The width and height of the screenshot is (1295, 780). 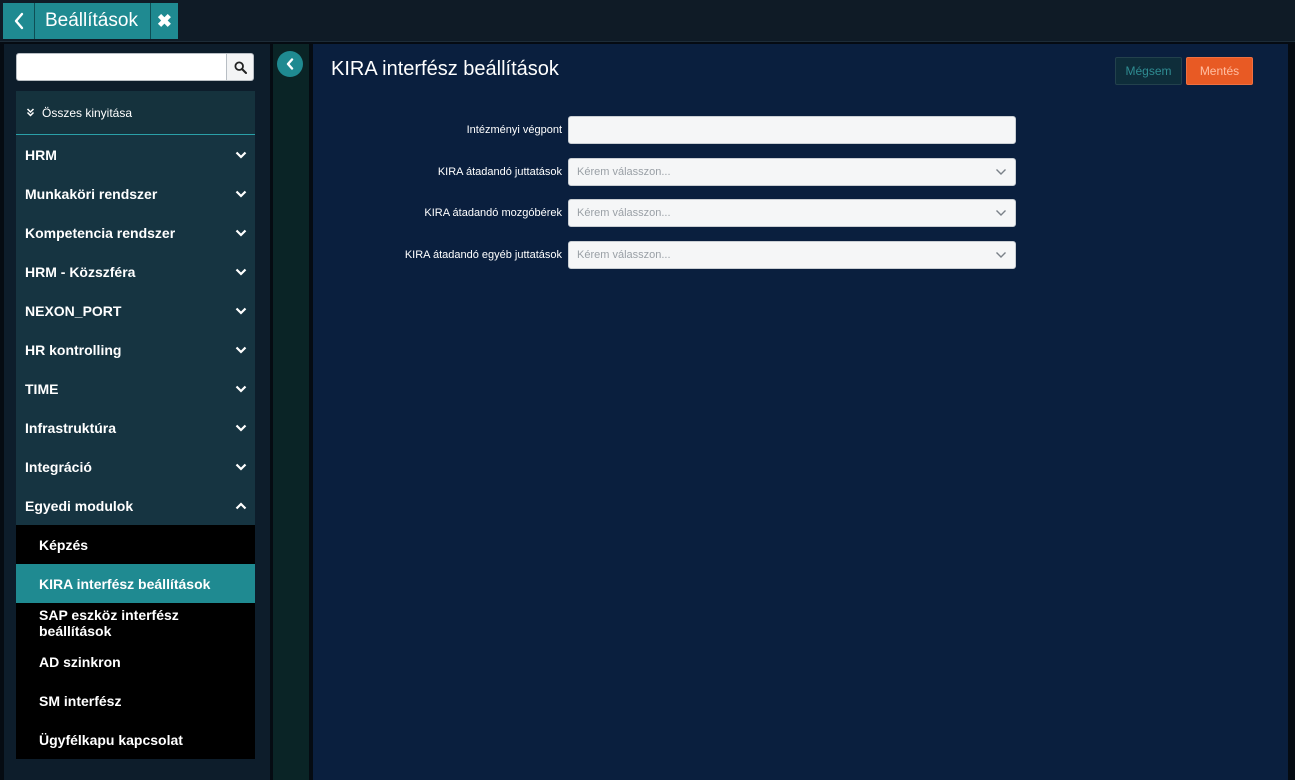 What do you see at coordinates (135, 466) in the screenshot?
I see `sidebar-item-integracio: Integráció` at bounding box center [135, 466].